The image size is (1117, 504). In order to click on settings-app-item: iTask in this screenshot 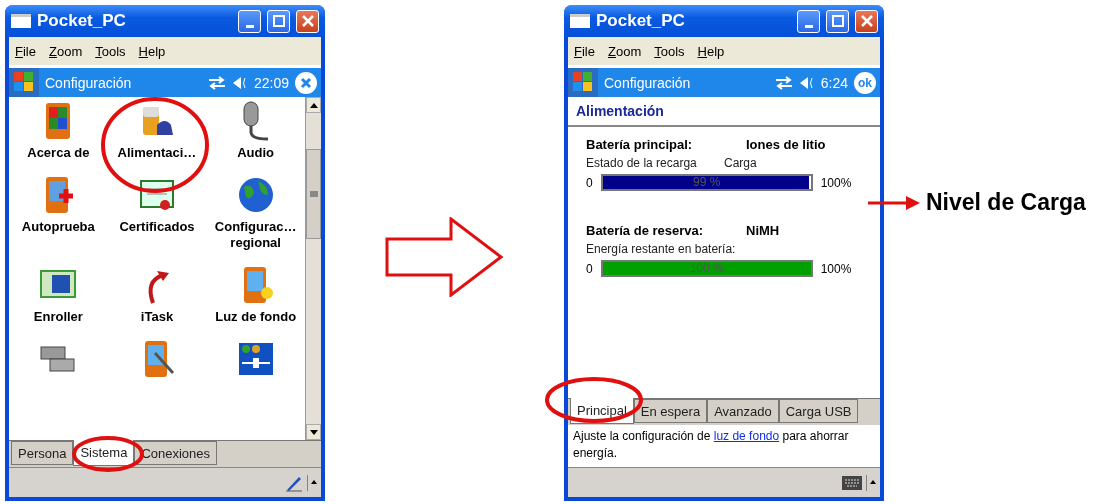, I will do `click(157, 295)`.